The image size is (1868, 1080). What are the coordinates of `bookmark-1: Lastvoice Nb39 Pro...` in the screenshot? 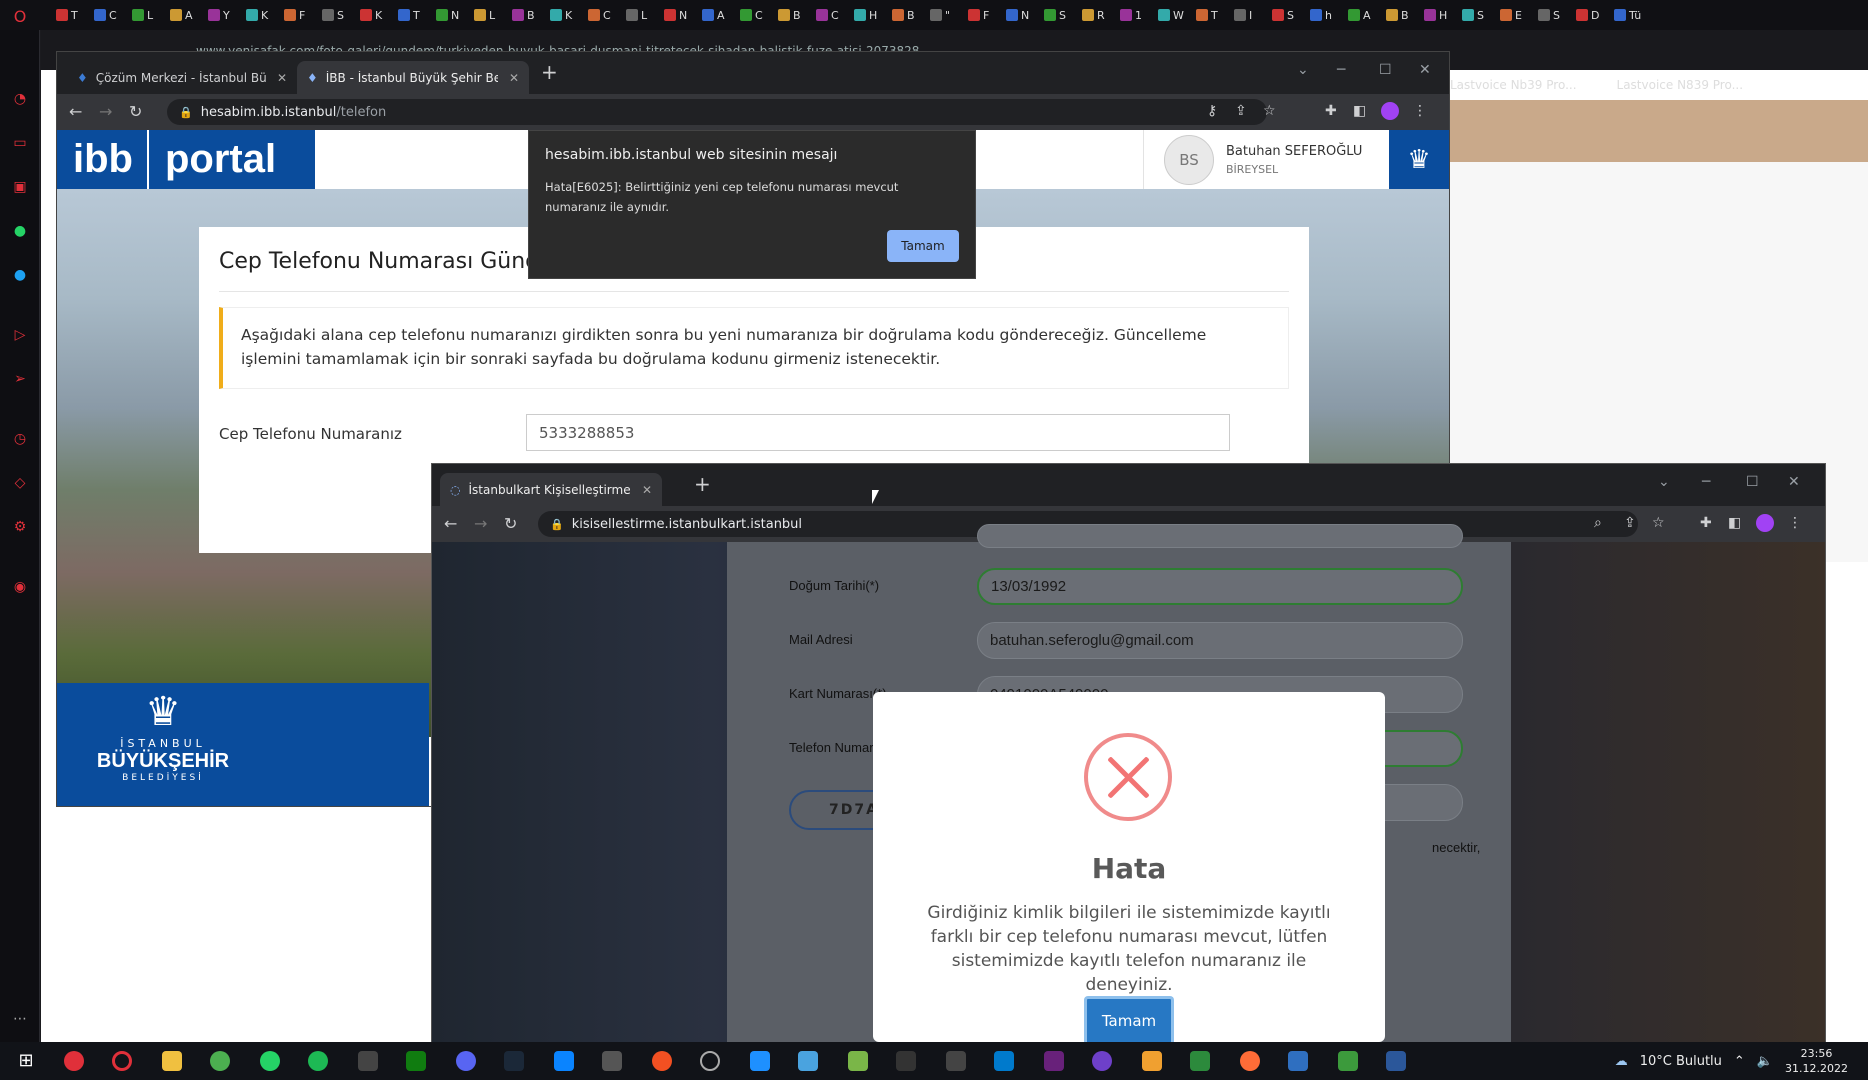 It's located at (1513, 85).